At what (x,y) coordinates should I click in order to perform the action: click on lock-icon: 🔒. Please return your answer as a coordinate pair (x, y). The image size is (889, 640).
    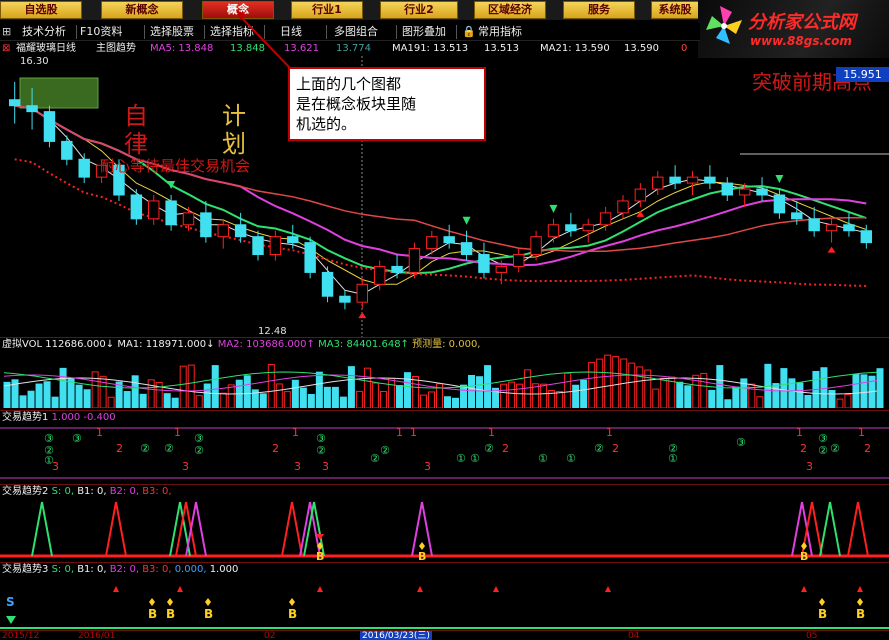
    Looking at the image, I should click on (469, 31).